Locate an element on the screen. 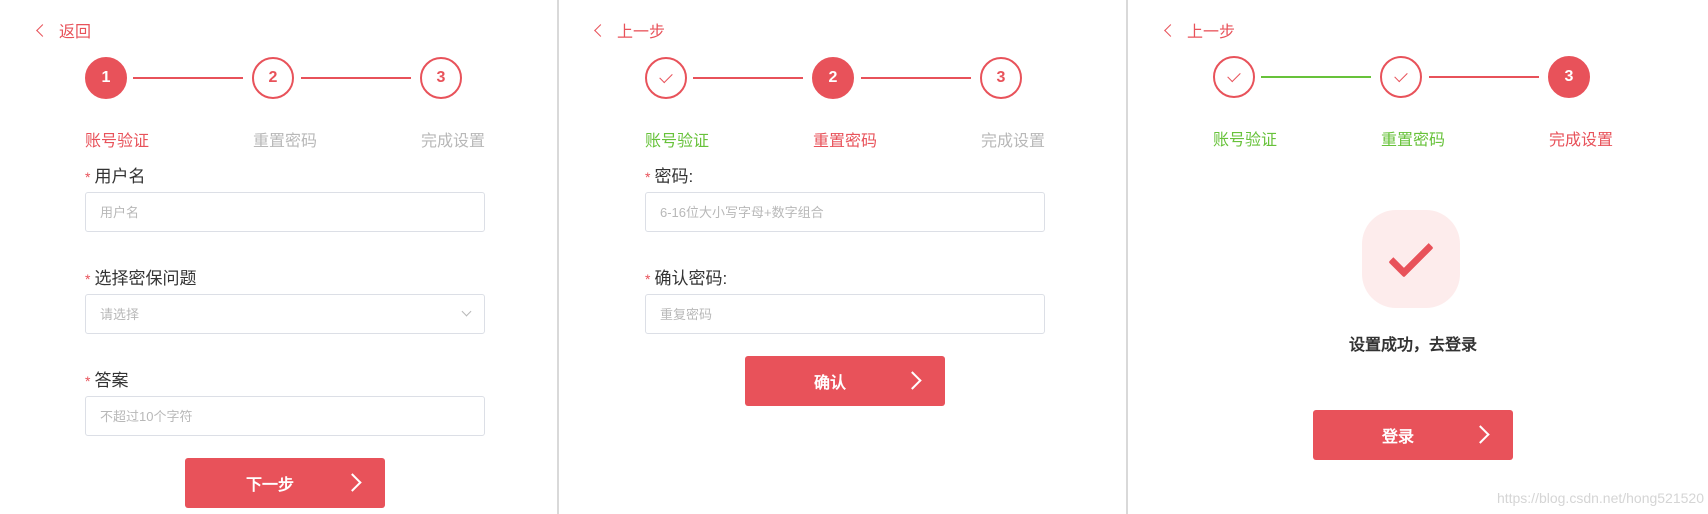 The image size is (1708, 514). login-label: 登录 is located at coordinates (1397, 437).